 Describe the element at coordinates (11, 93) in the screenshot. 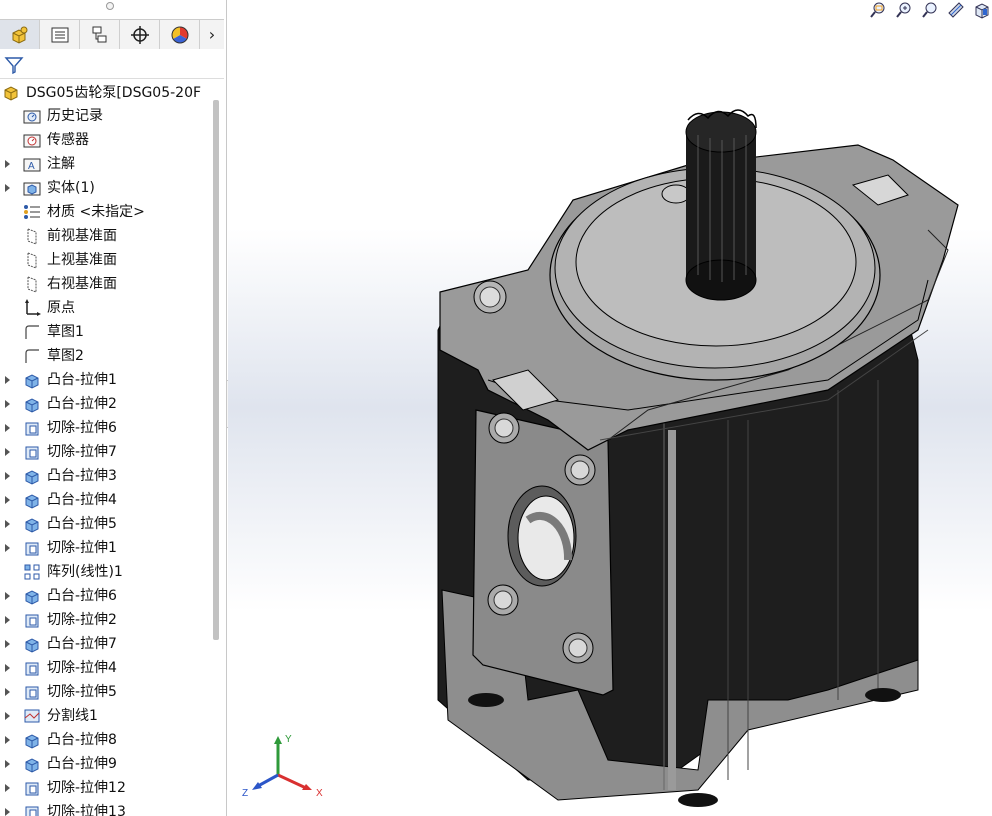

I see `part-icon` at that location.